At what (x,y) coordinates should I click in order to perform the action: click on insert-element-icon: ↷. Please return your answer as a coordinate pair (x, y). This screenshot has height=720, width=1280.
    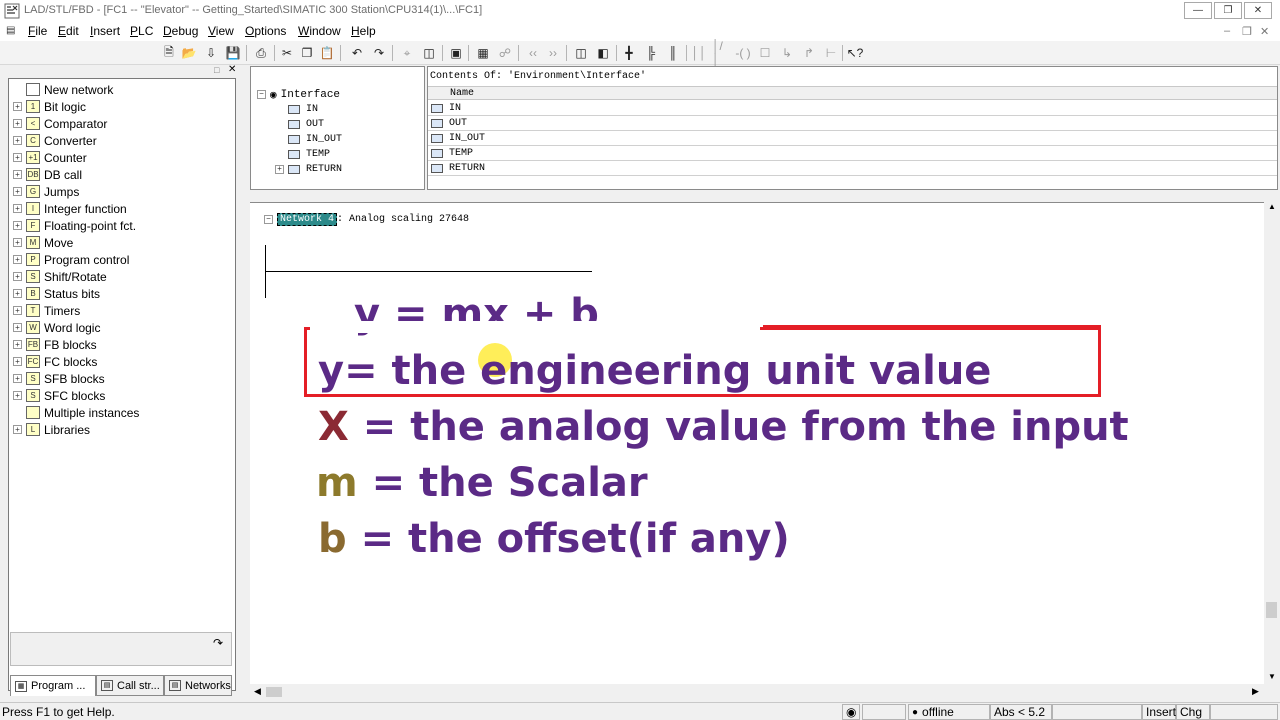
    Looking at the image, I should click on (218, 643).